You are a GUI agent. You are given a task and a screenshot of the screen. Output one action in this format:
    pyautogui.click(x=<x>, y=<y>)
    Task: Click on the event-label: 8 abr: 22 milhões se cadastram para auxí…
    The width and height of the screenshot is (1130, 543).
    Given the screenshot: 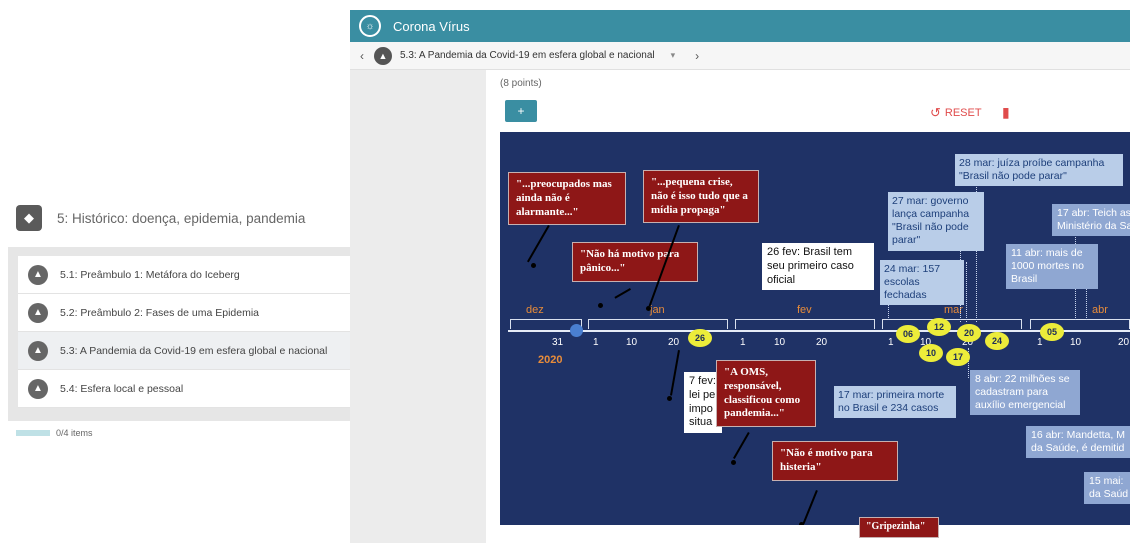 What is the action you would take?
    pyautogui.click(x=1025, y=393)
    